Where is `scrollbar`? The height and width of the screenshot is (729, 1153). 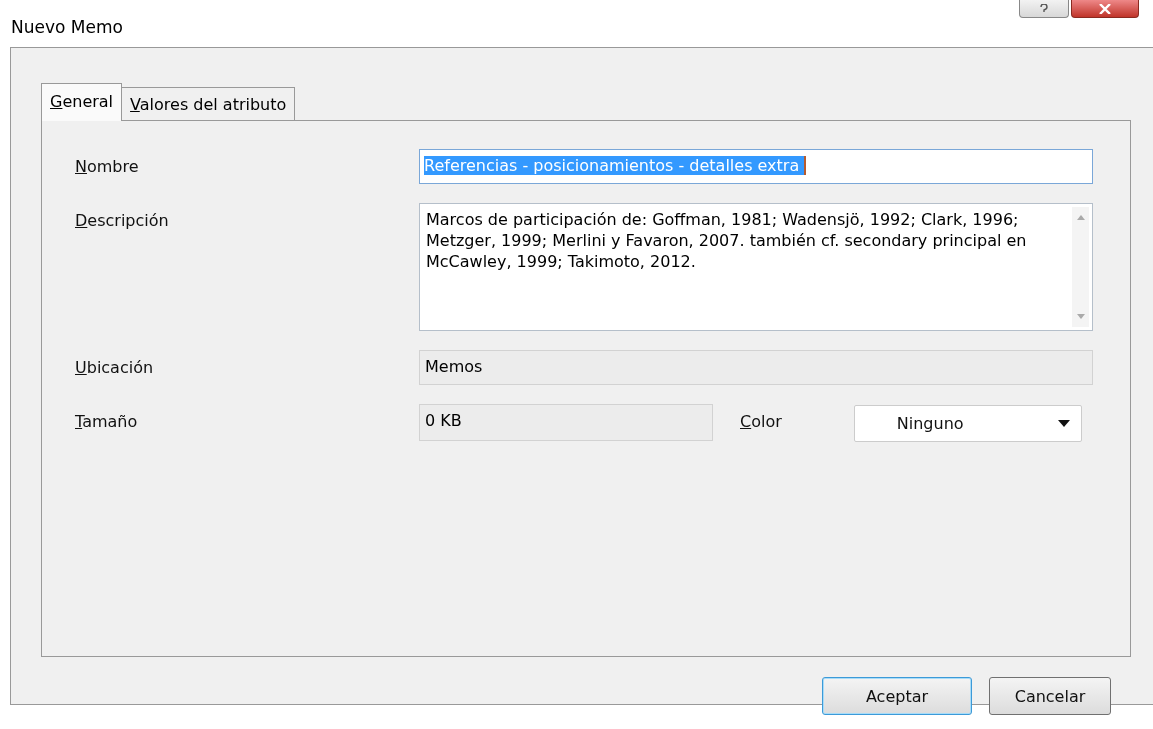
scrollbar is located at coordinates (1080, 267).